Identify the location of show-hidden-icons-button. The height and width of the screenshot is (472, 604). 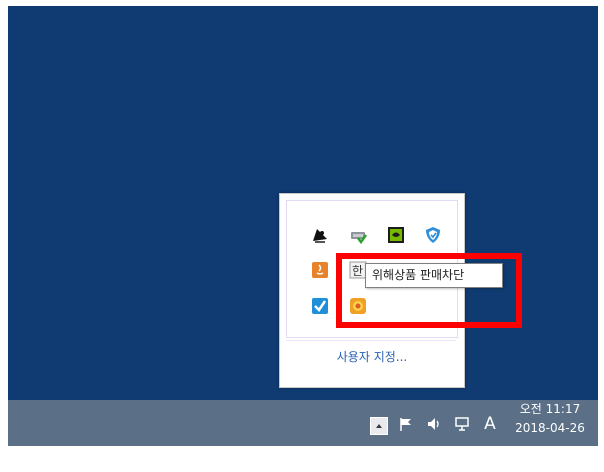
(379, 426).